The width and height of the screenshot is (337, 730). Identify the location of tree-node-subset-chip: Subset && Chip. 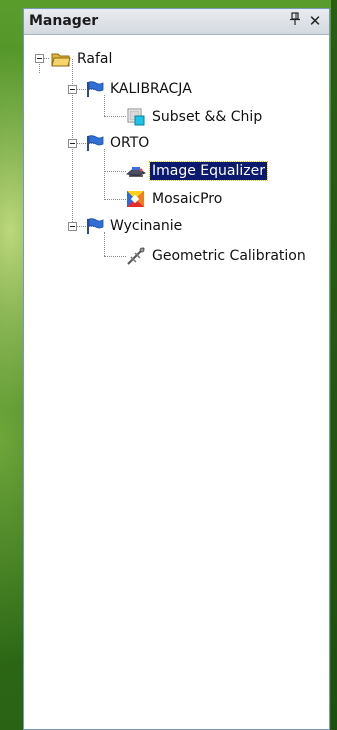
(195, 117).